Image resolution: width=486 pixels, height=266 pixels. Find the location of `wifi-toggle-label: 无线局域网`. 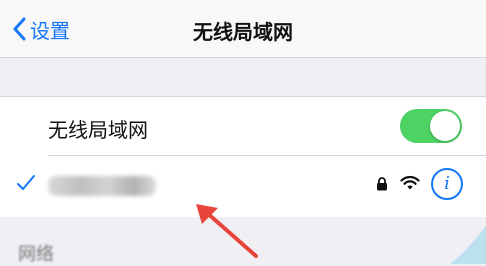

wifi-toggle-label: 无线局域网 is located at coordinates (98, 131).